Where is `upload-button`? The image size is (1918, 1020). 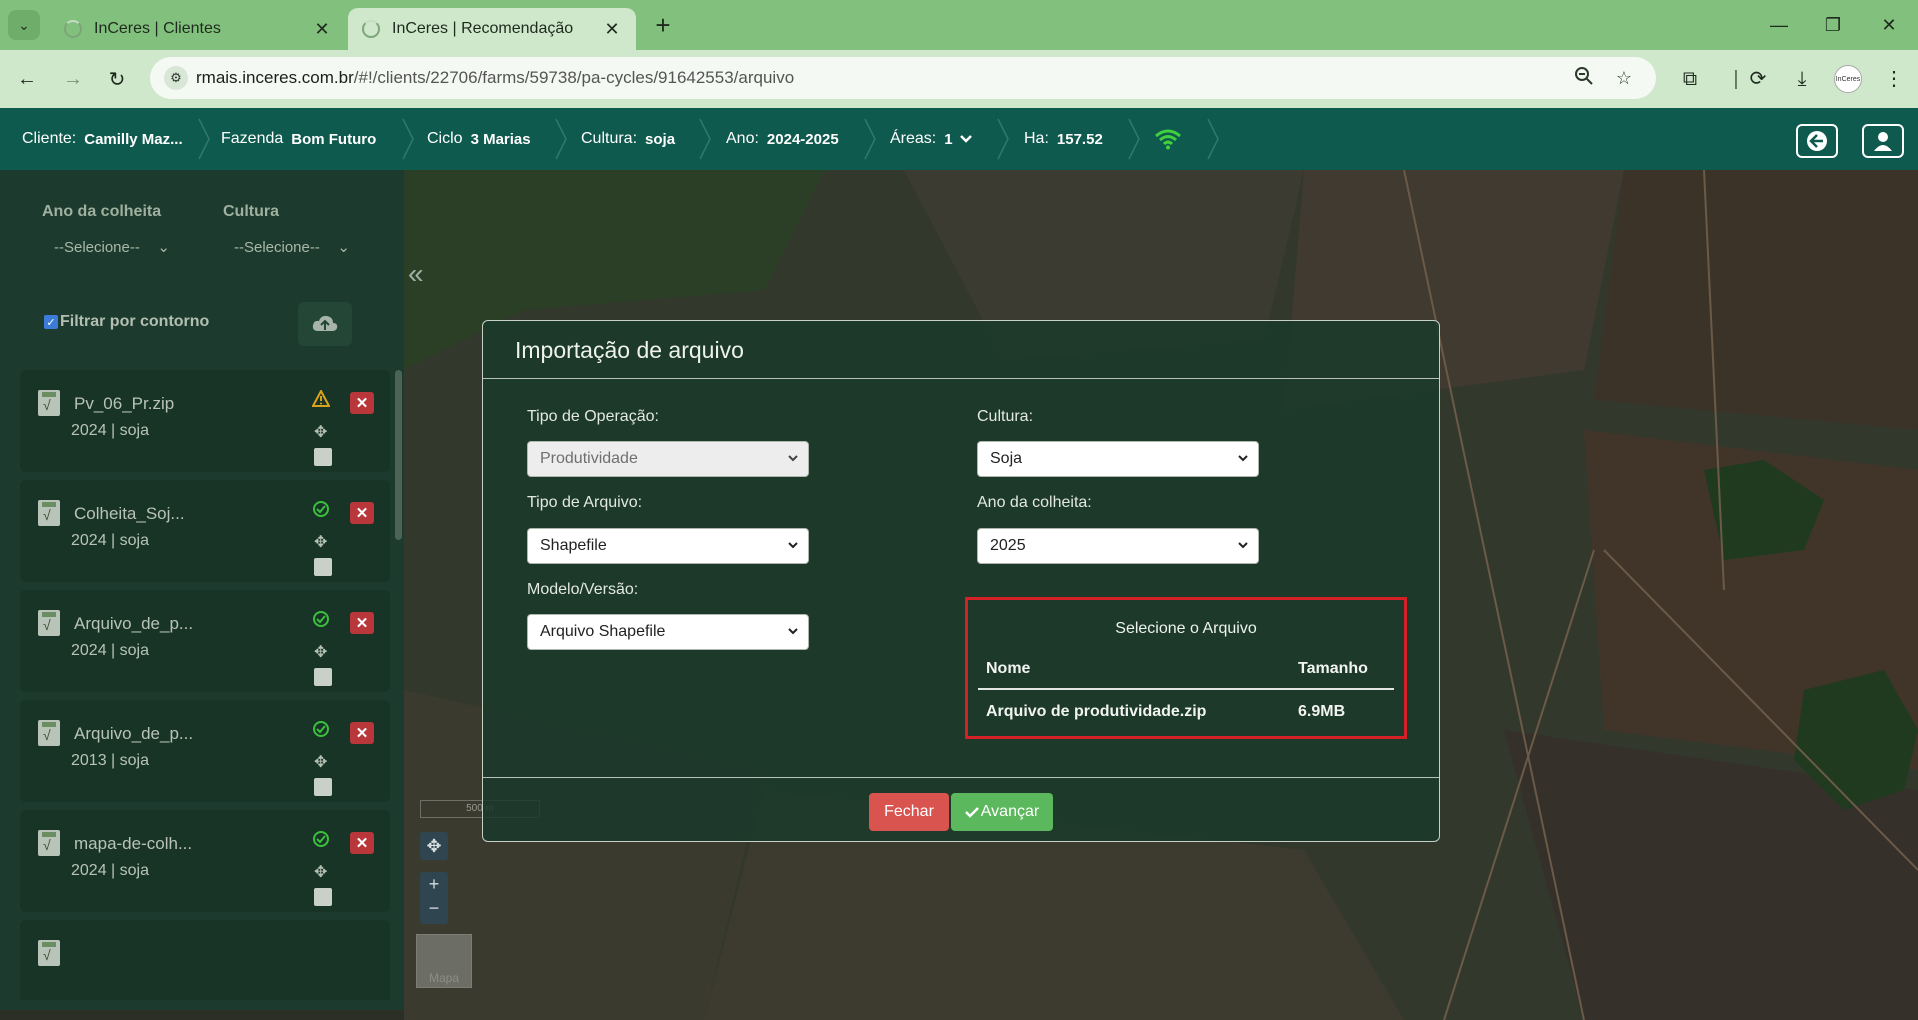 upload-button is located at coordinates (325, 324).